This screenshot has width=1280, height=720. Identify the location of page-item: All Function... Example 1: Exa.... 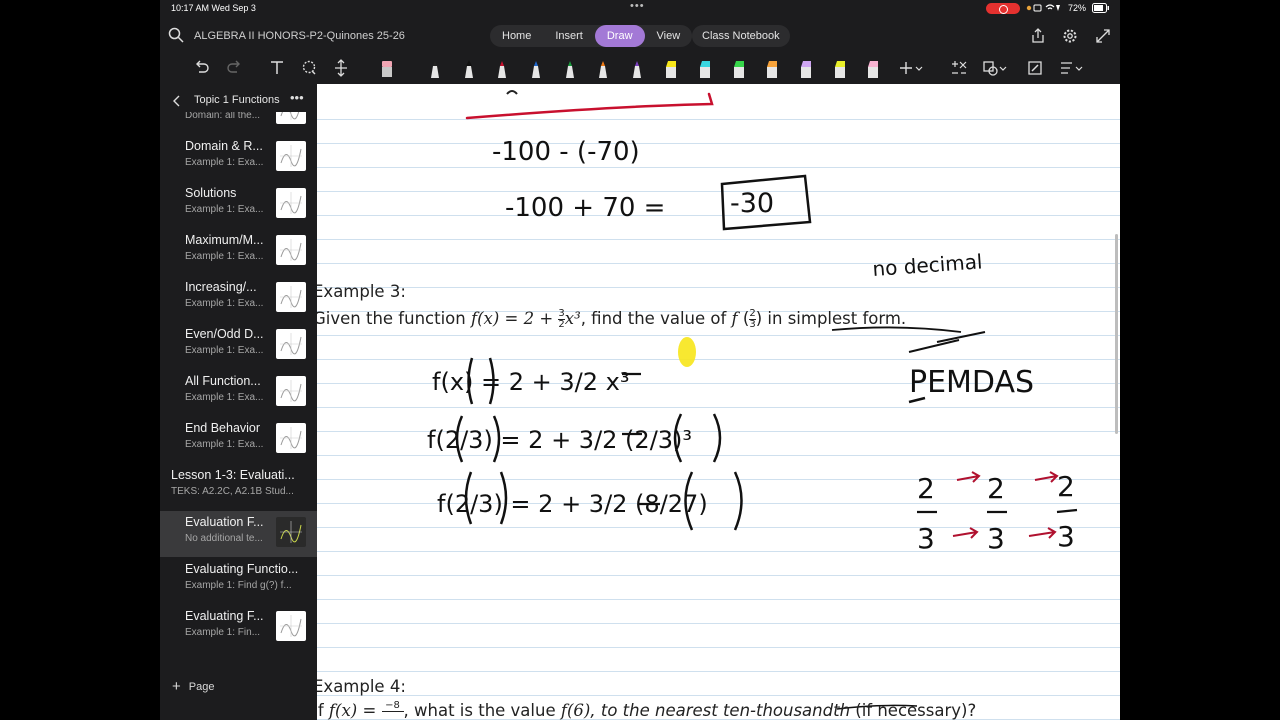
(238, 393).